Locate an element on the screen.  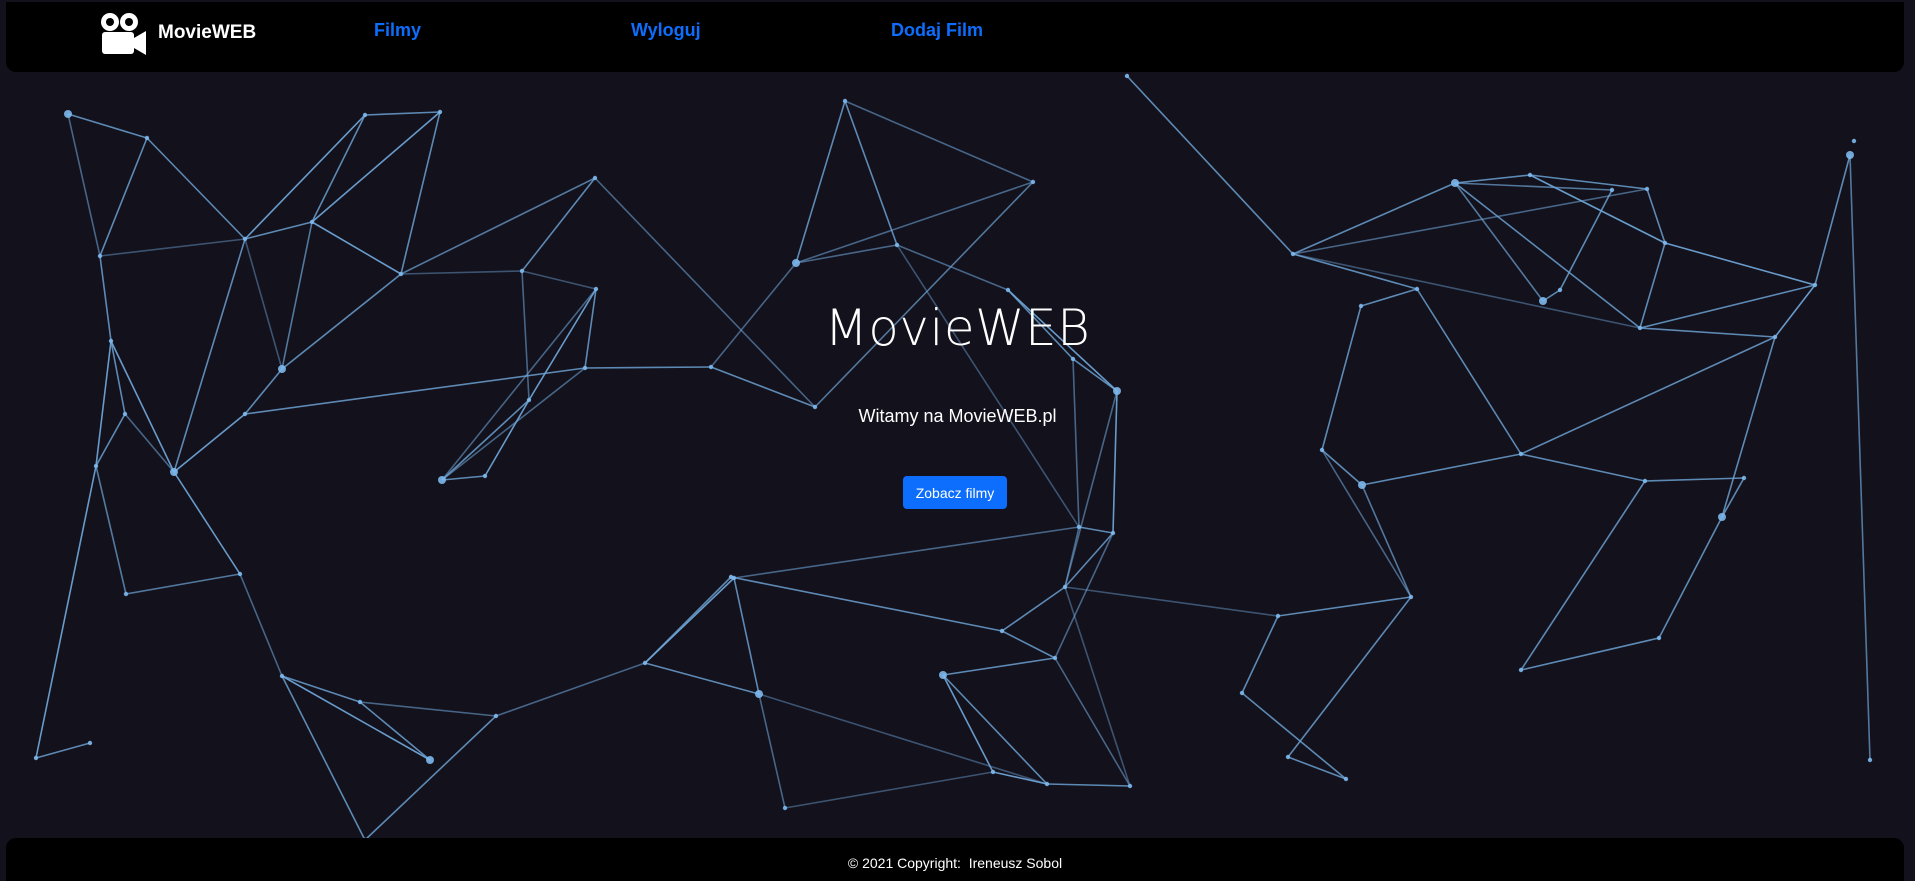
view-movies-button: Zobacz filmy is located at coordinates (955, 492).